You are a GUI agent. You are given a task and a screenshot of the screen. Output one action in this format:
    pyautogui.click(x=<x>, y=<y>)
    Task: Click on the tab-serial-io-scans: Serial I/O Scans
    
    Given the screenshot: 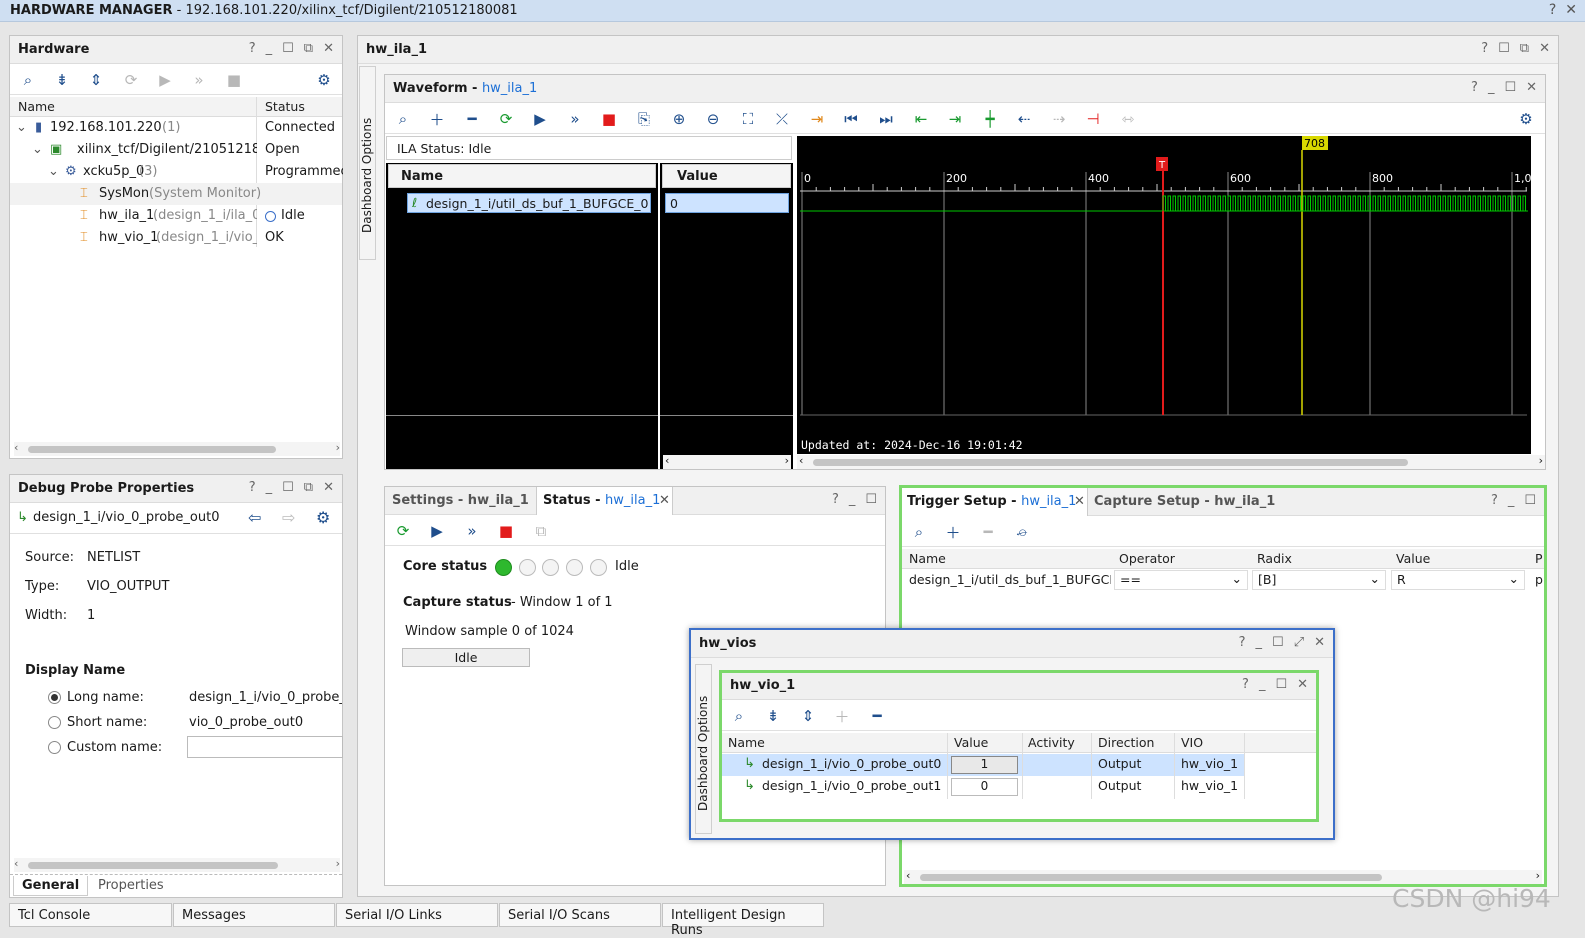 What is the action you would take?
    pyautogui.click(x=580, y=915)
    